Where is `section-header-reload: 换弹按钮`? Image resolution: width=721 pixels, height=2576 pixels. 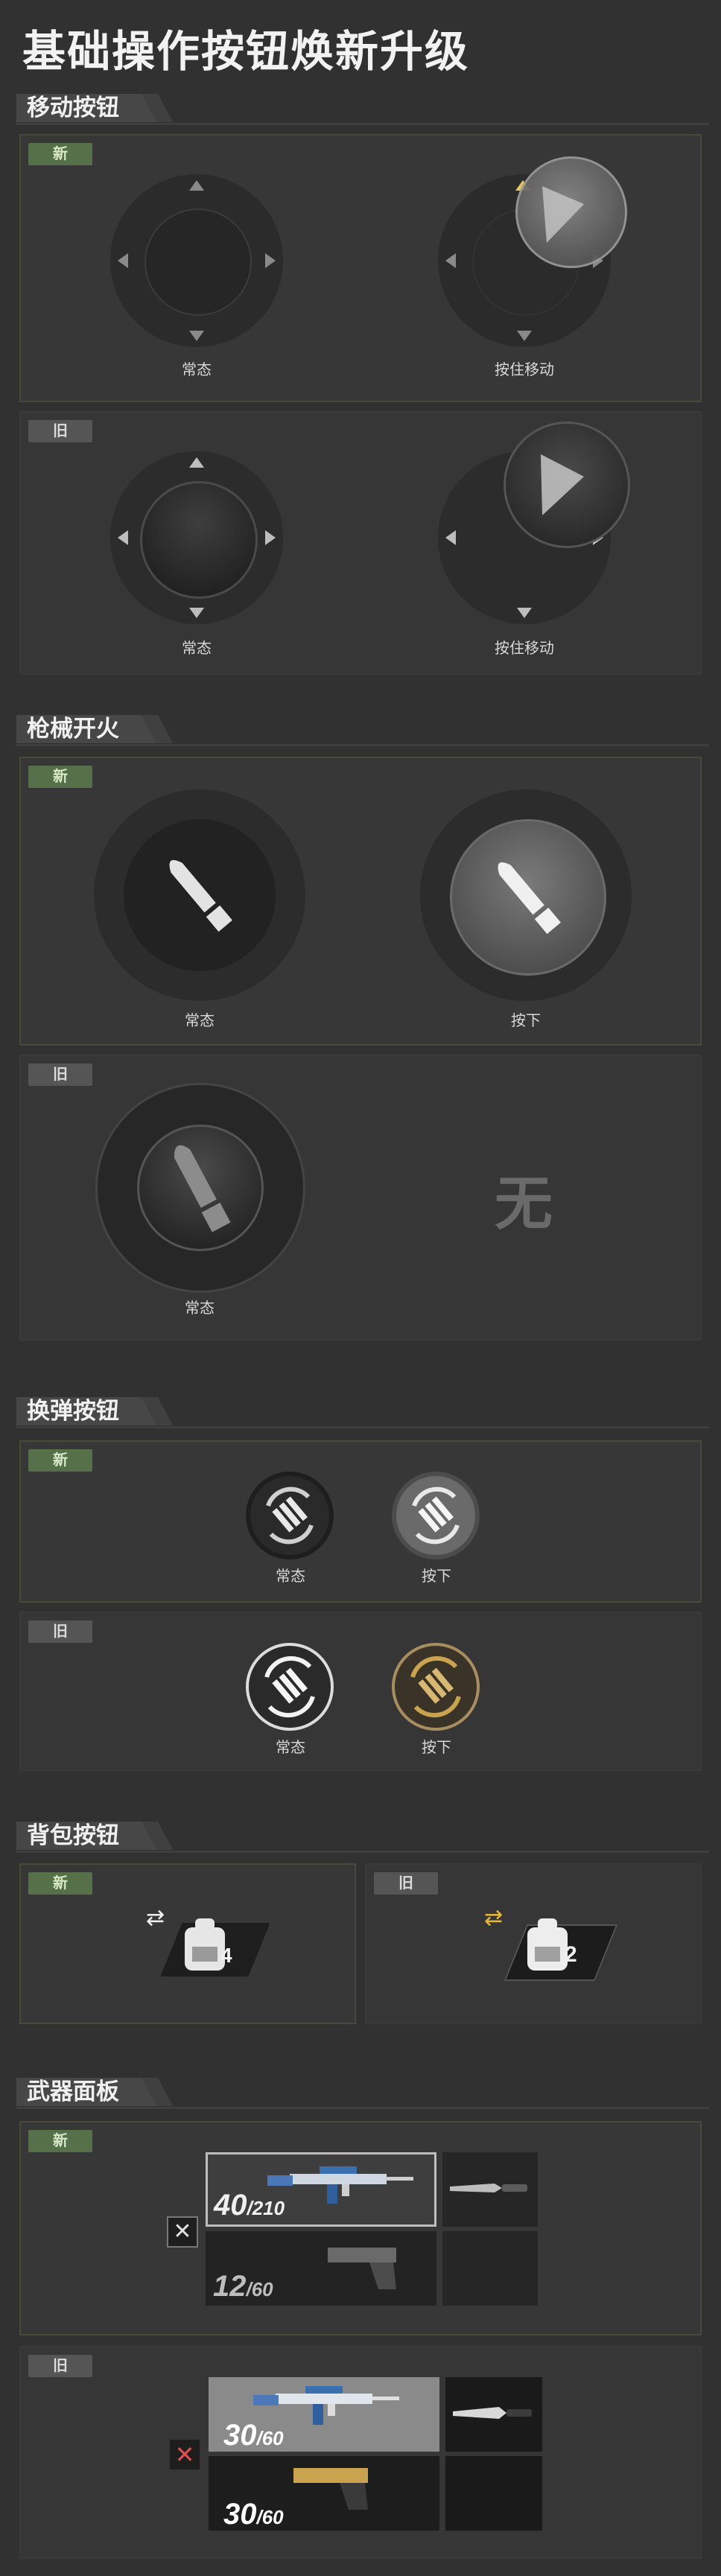 section-header-reload: 换弹按钮 is located at coordinates (362, 1412).